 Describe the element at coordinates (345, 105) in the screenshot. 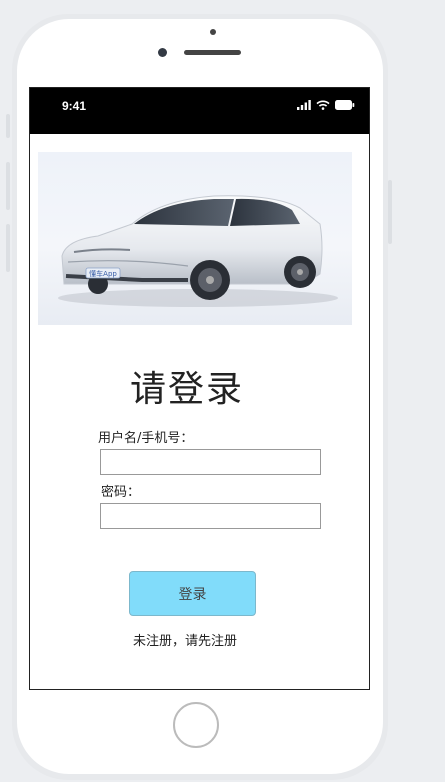

I see `battery-icon` at that location.